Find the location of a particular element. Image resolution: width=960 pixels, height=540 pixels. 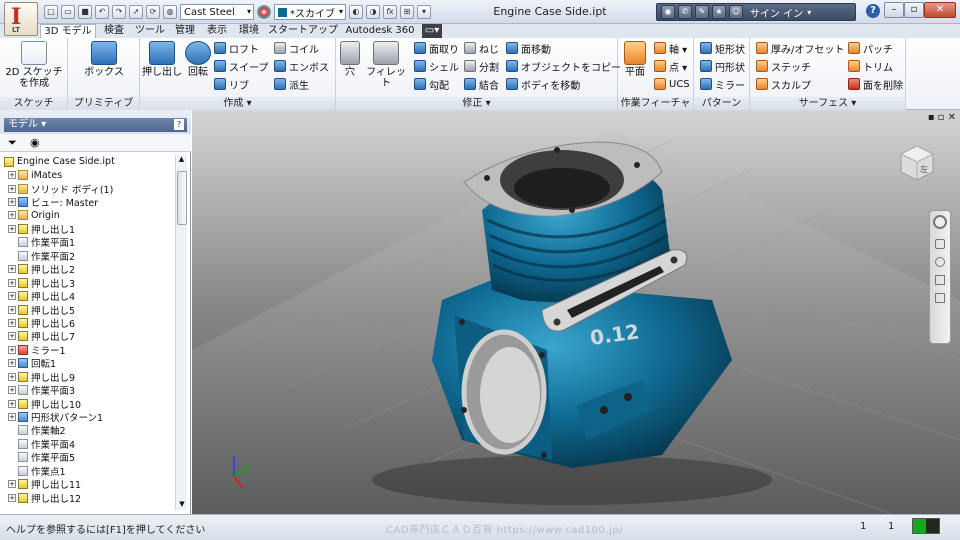

trim-button: トリム is located at coordinates (870, 66).